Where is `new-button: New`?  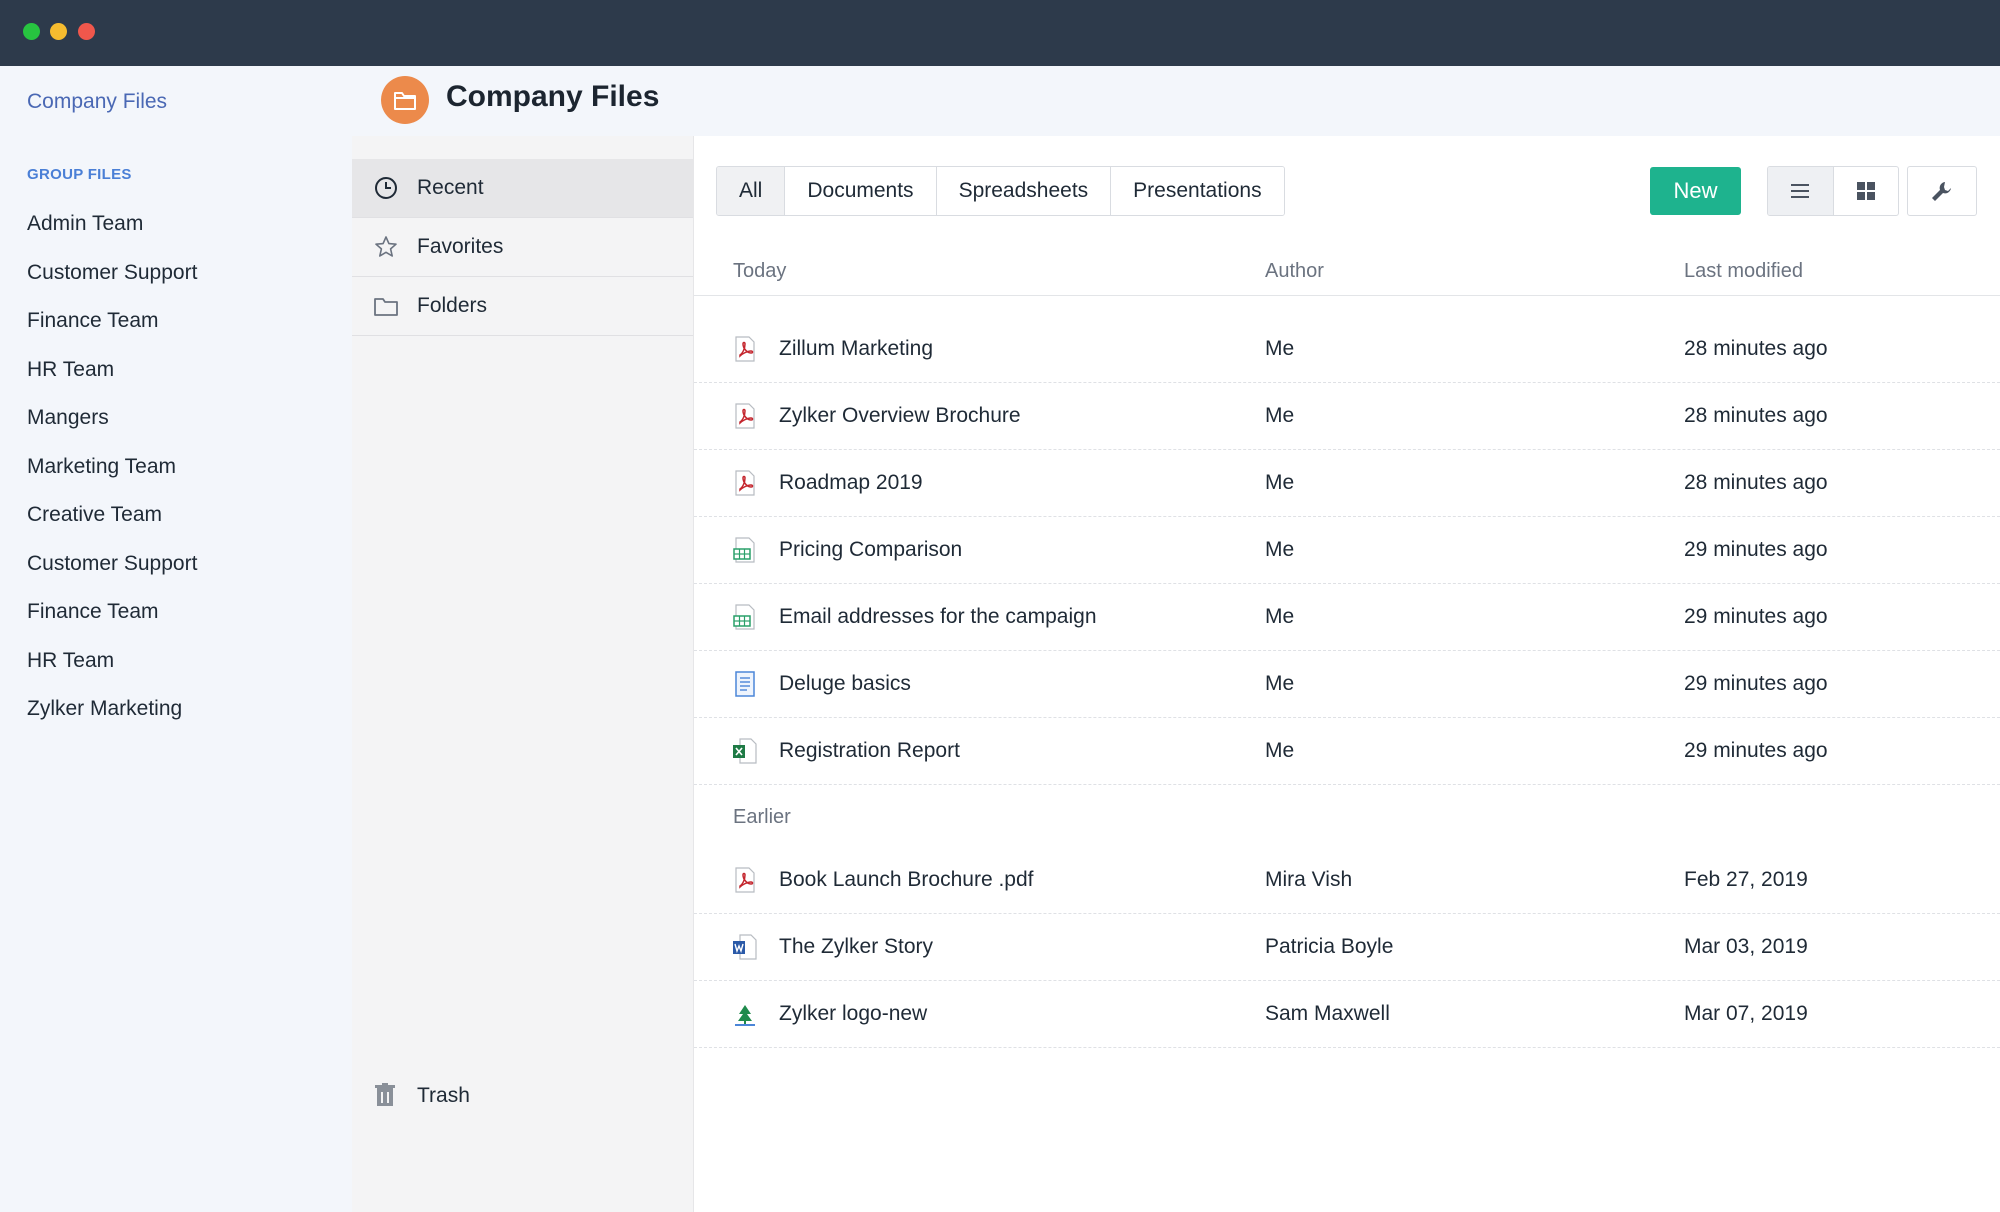 new-button: New is located at coordinates (1695, 191).